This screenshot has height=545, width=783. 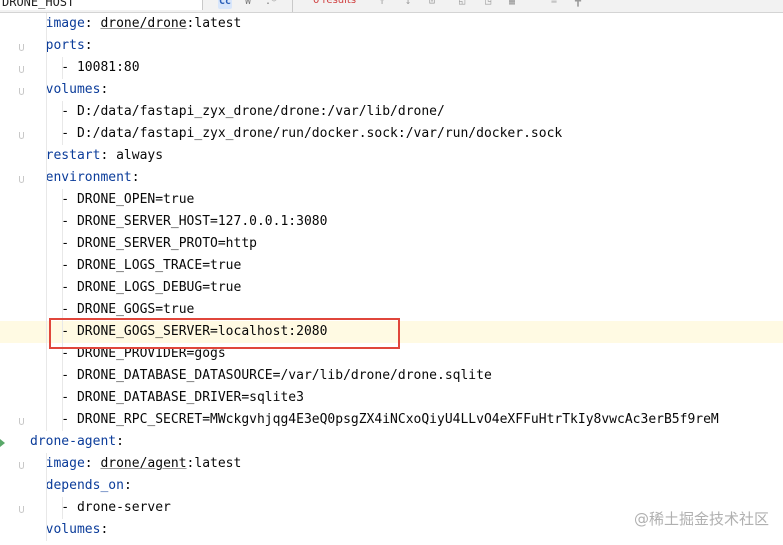 I want to click on yaml-value: DRONE_GOGS_SERVER=localhost:2080, so click(x=202, y=331).